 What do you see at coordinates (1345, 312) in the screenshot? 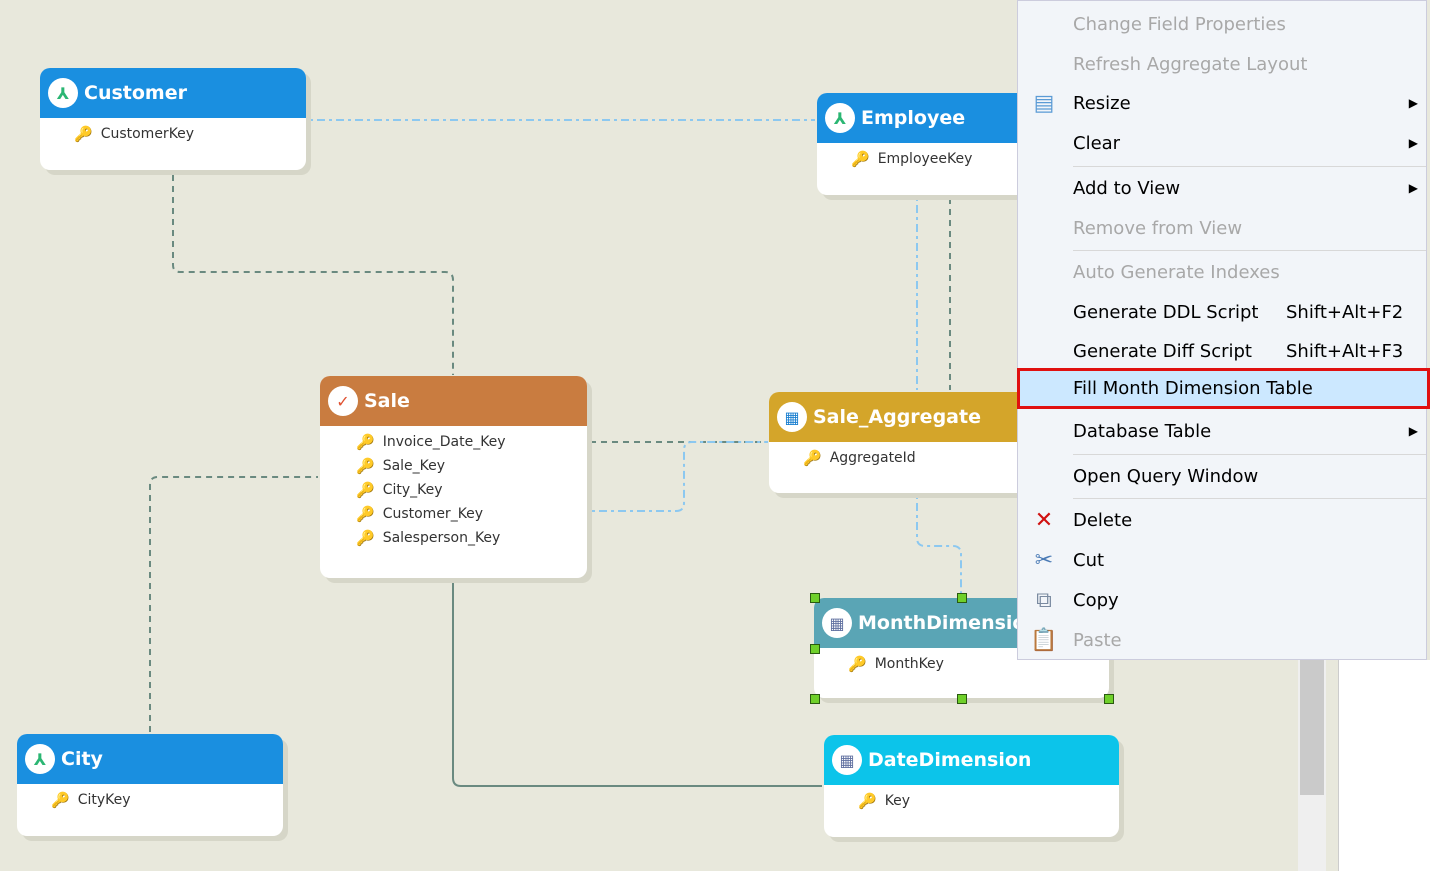
I see `menu-shortcut: Shift+Alt+F2` at bounding box center [1345, 312].